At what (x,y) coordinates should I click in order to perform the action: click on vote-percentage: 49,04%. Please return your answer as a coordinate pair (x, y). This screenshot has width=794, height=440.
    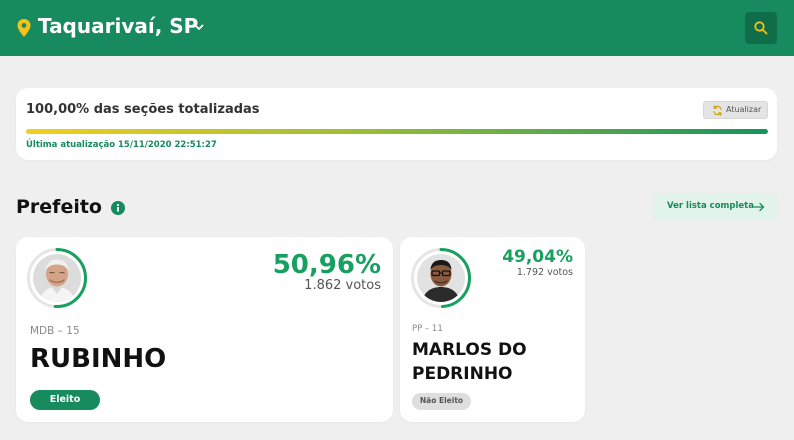
    Looking at the image, I should click on (537, 257).